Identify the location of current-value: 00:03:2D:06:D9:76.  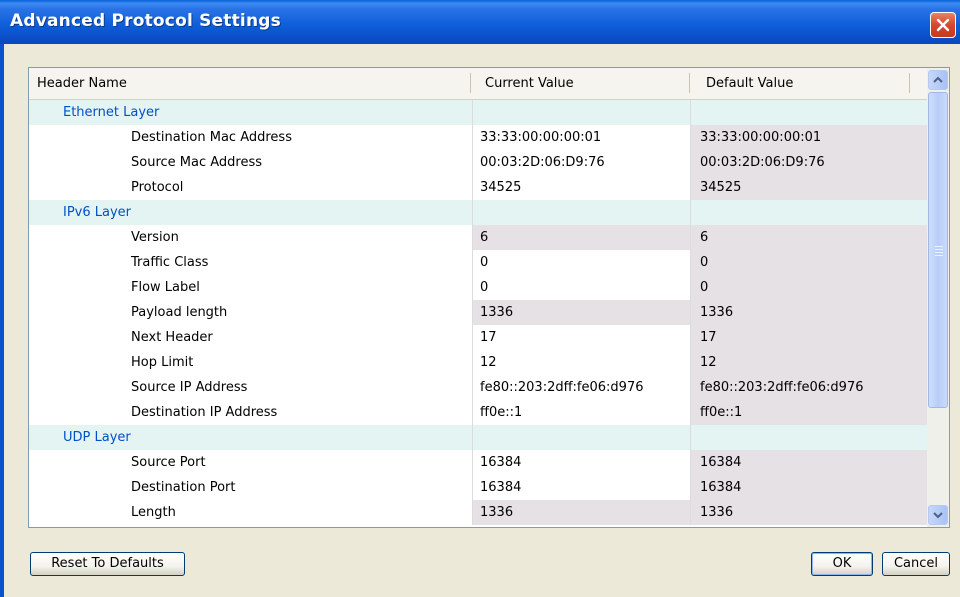
(542, 162).